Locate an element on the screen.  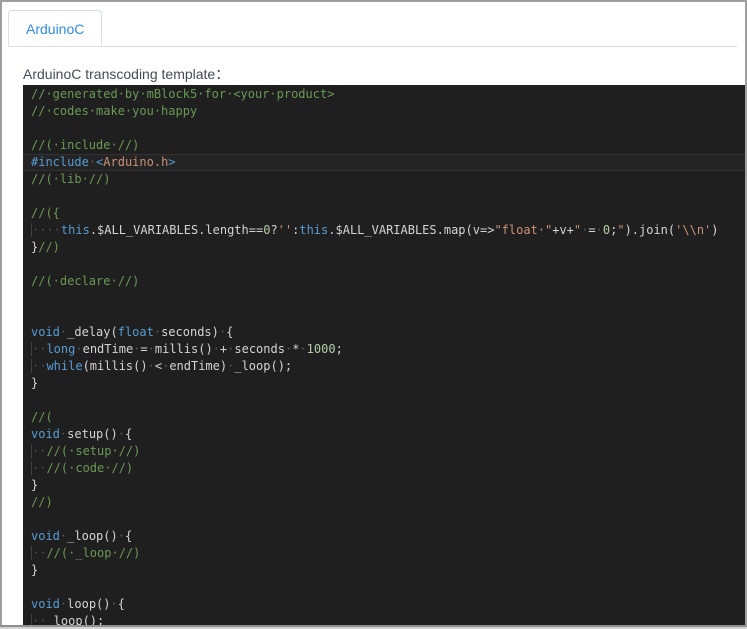
code-text: ).join( is located at coordinates (650, 230).